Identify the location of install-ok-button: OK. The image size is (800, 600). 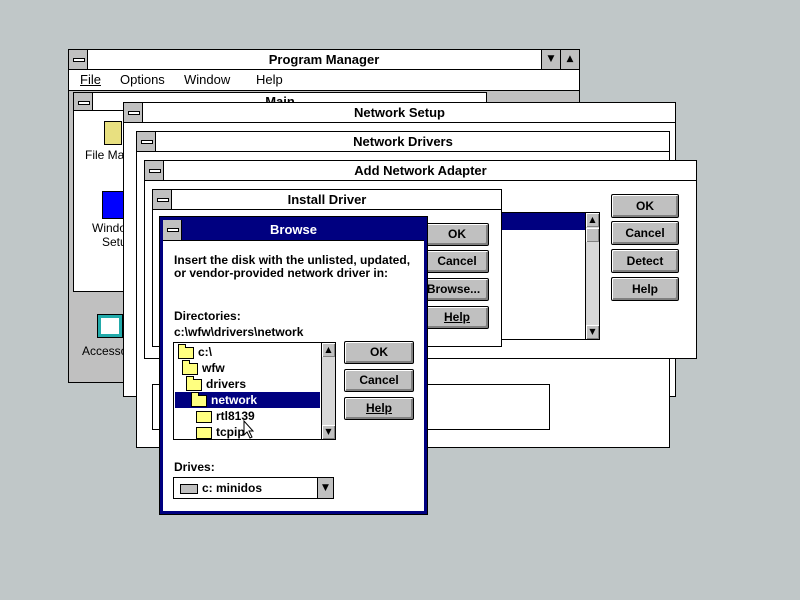
(457, 234).